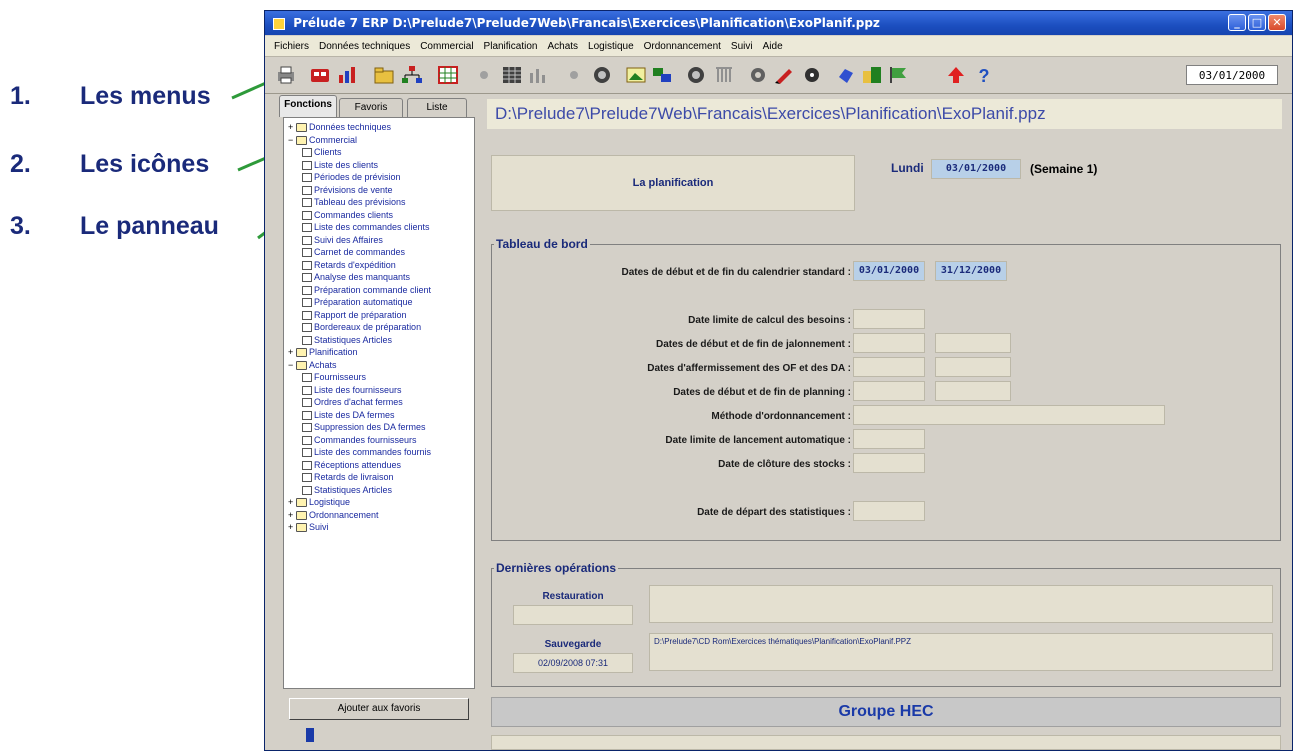 The height and width of the screenshot is (751, 1293). Describe the element at coordinates (340, 165) in the screenshot. I see `tree-item: Liste des clients` at that location.